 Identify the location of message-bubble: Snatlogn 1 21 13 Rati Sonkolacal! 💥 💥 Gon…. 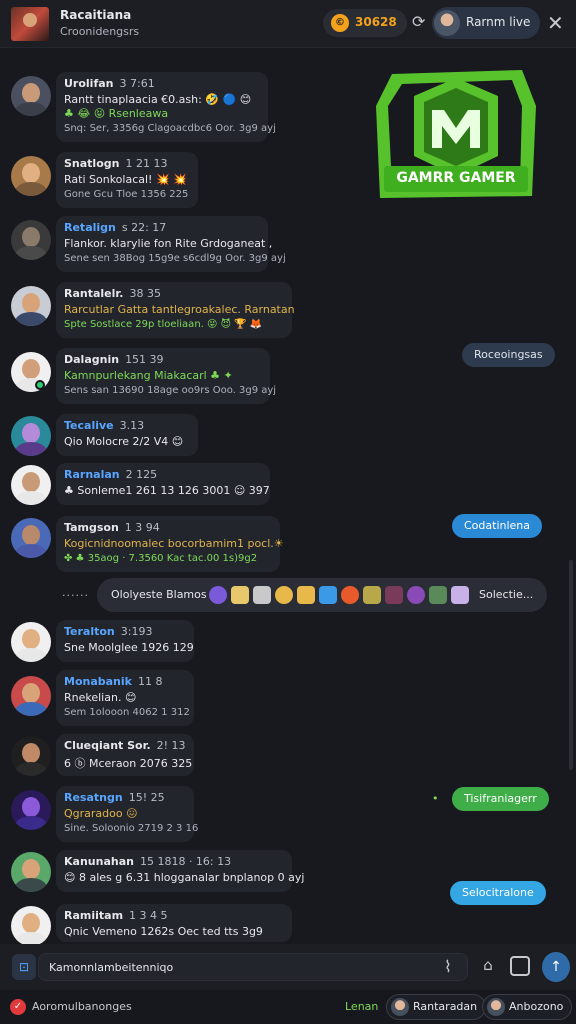
(127, 180).